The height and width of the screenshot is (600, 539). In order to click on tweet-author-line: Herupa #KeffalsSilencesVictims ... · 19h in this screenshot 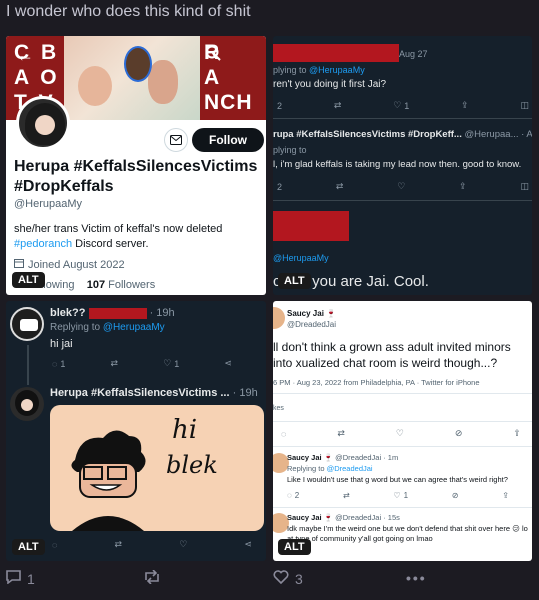, I will do `click(154, 393)`.